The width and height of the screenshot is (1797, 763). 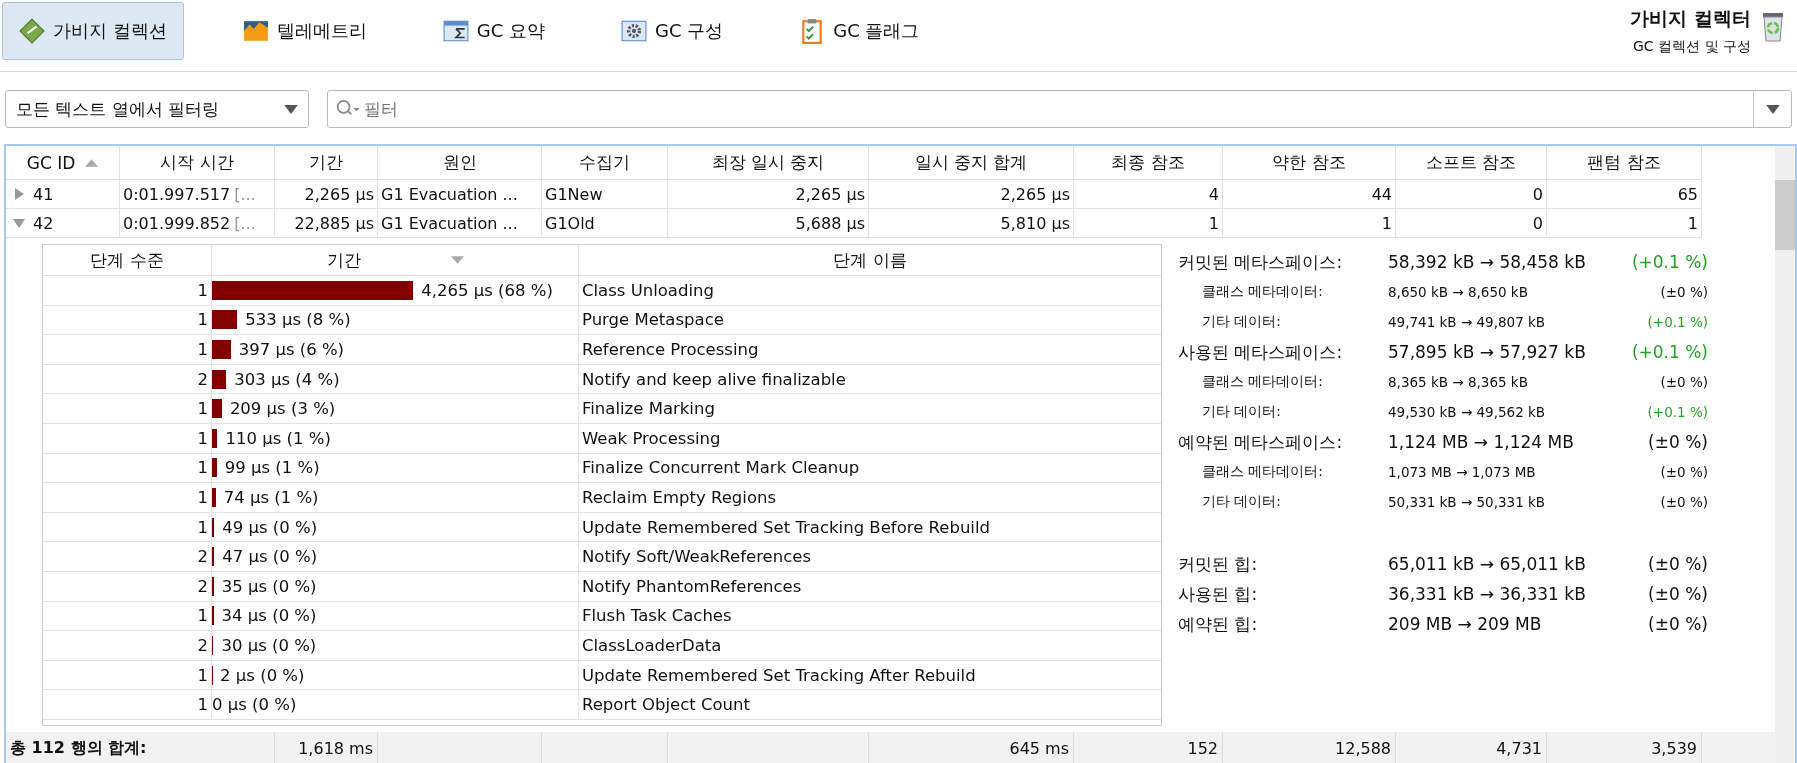 What do you see at coordinates (830, 223) in the screenshot?
I see `table-cell: 5,688 µs` at bounding box center [830, 223].